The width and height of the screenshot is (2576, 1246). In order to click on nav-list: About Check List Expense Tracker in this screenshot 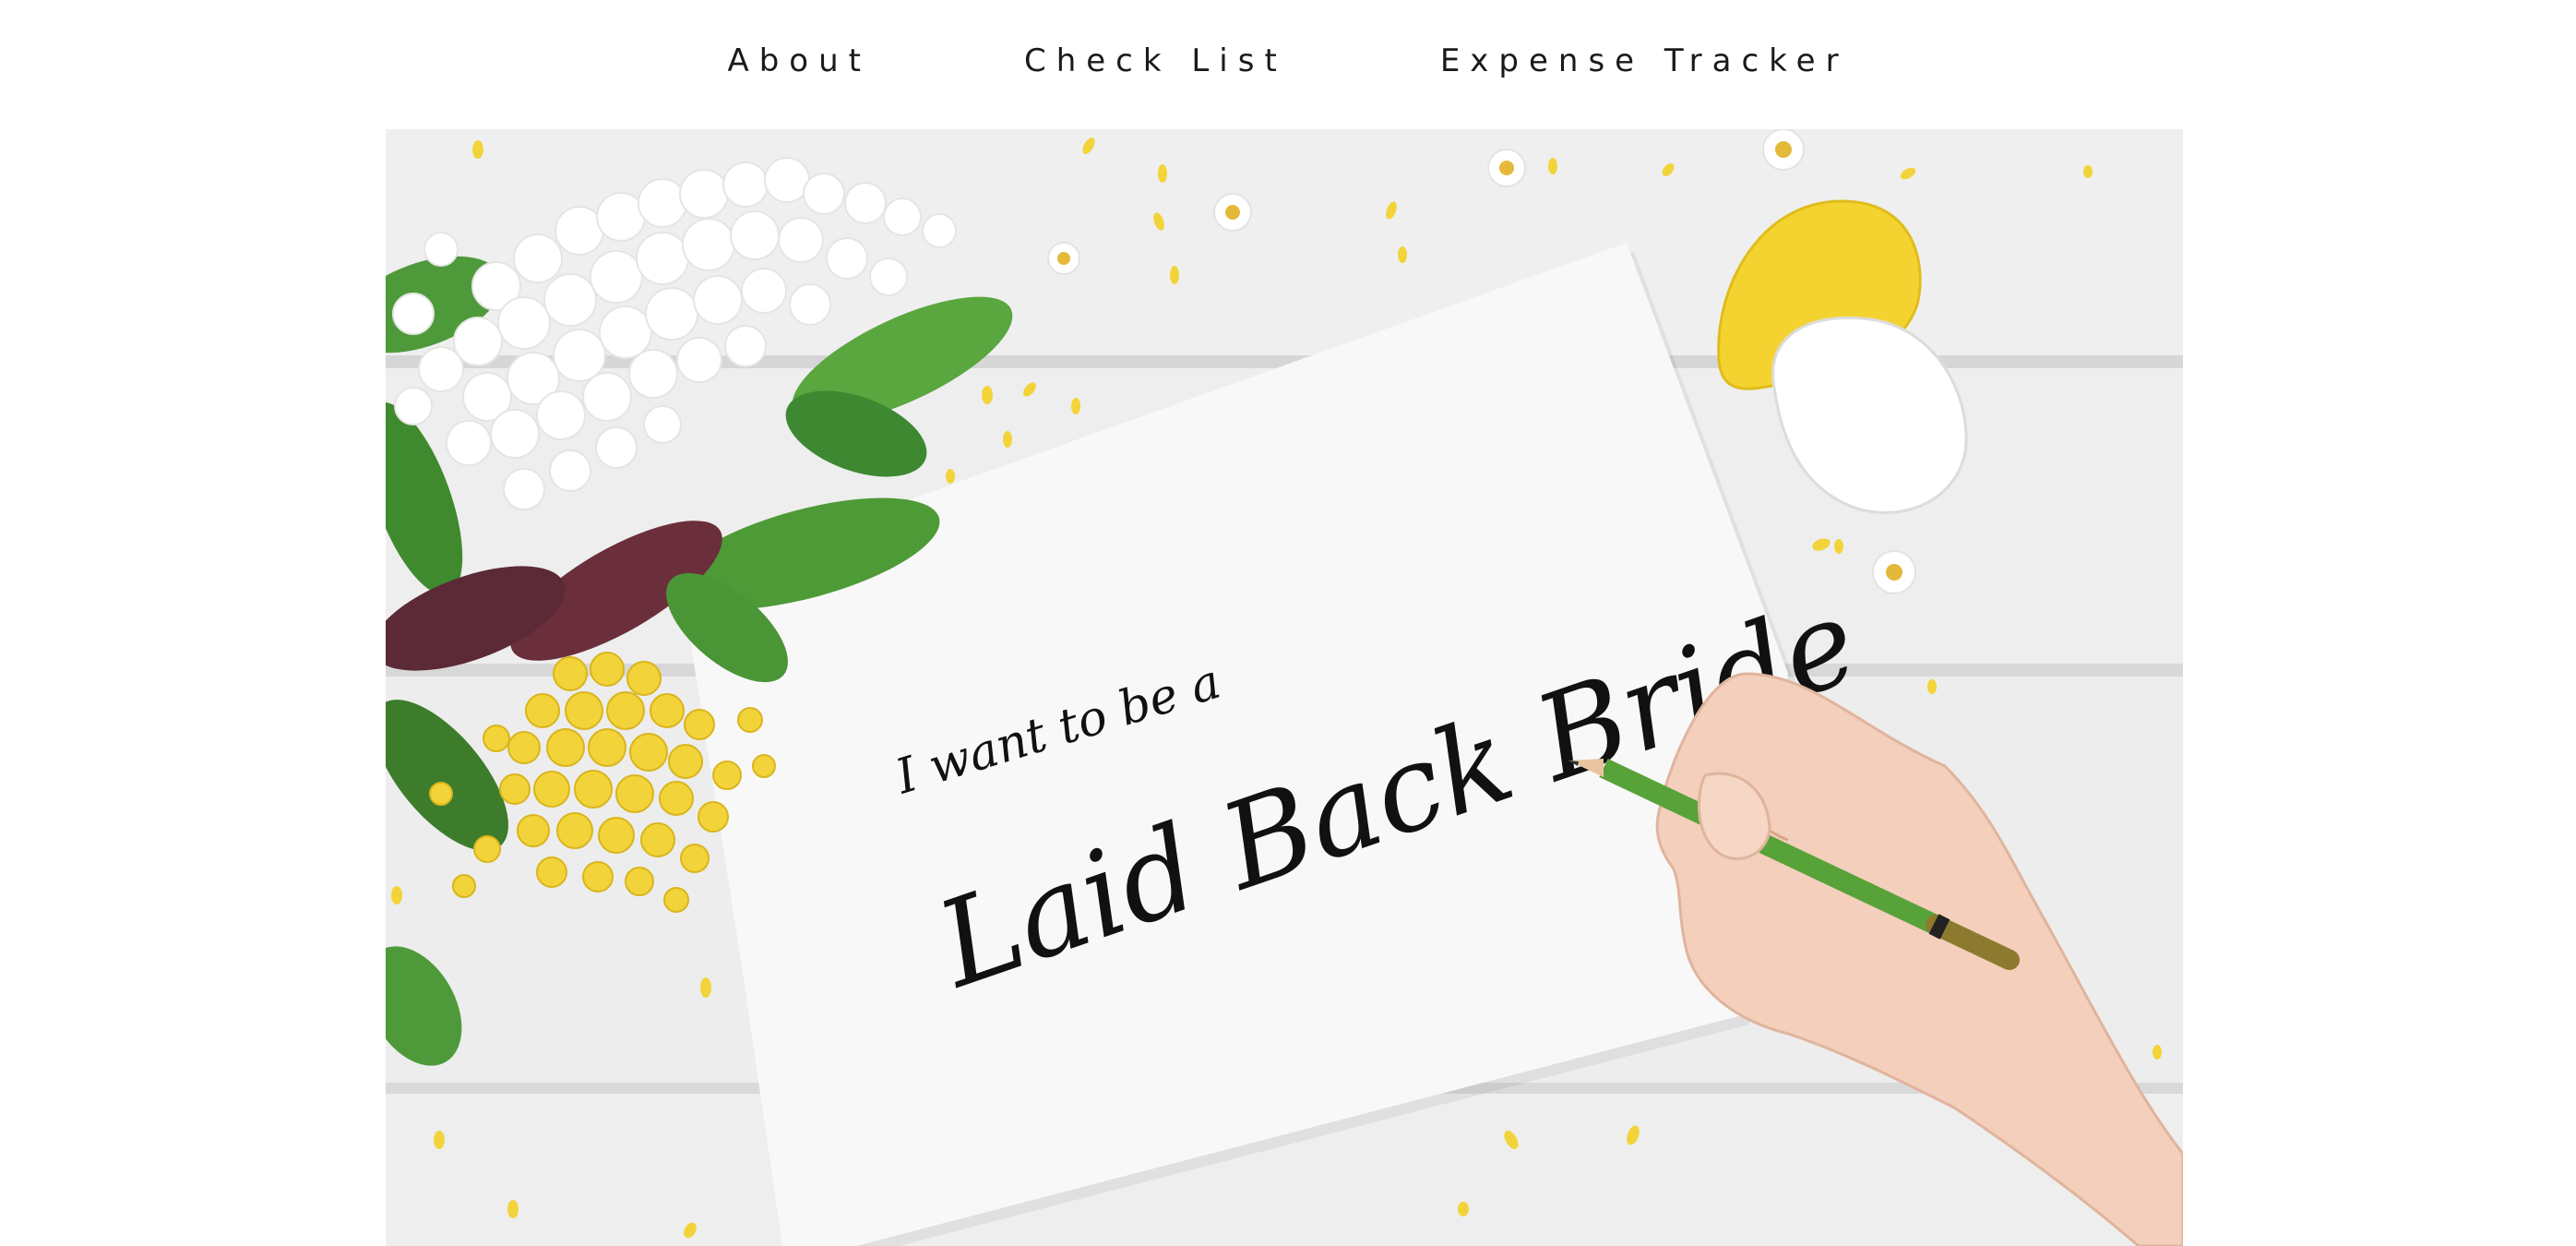, I will do `click(1287, 61)`.